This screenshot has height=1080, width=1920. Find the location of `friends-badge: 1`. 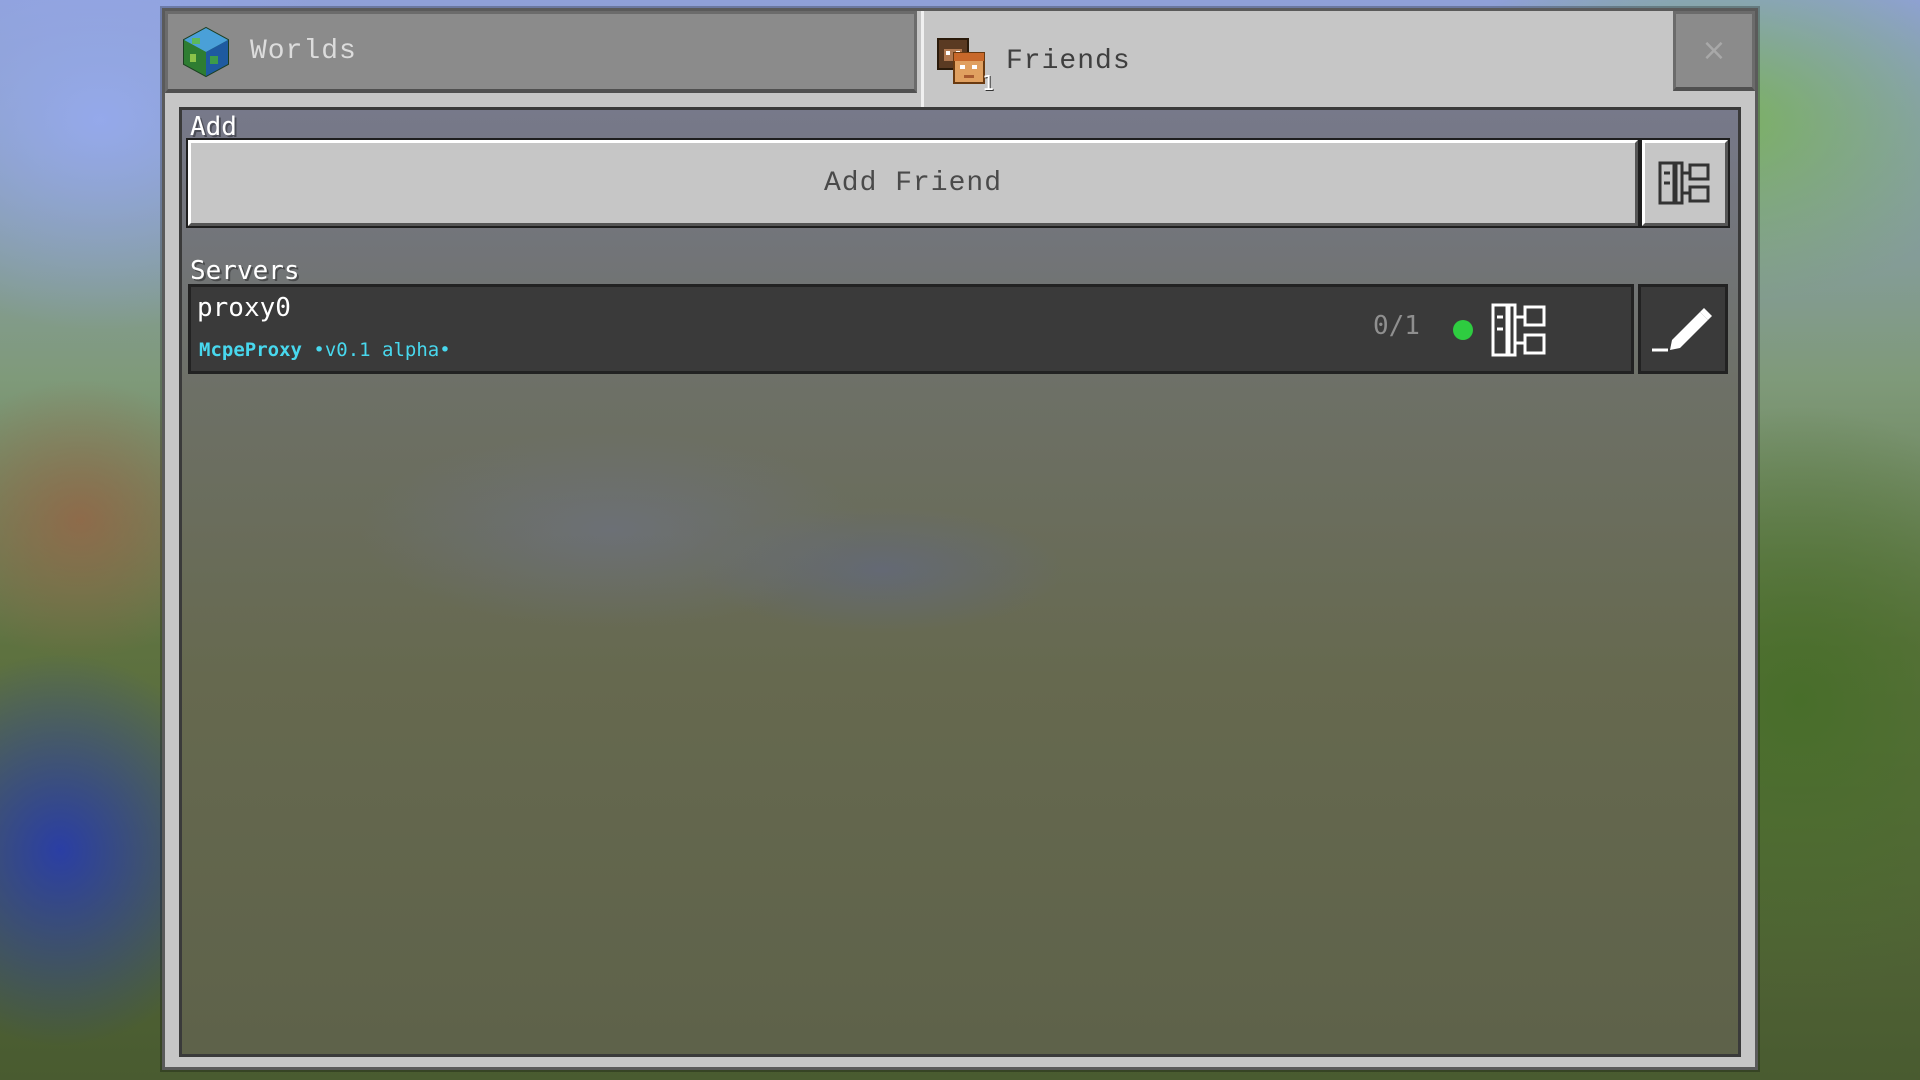

friends-badge: 1 is located at coordinates (989, 83).